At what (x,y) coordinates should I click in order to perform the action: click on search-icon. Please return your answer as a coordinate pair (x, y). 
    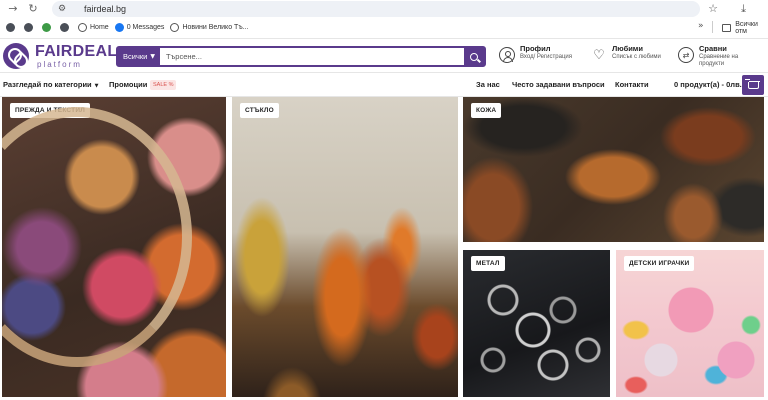
    Looking at the image, I should click on (474, 56).